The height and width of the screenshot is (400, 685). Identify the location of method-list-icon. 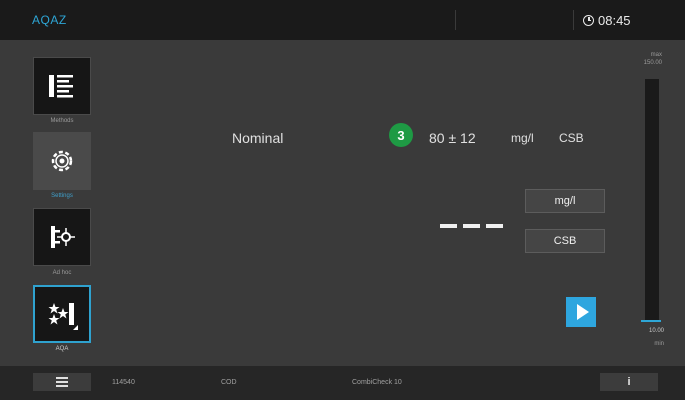
(61, 86).